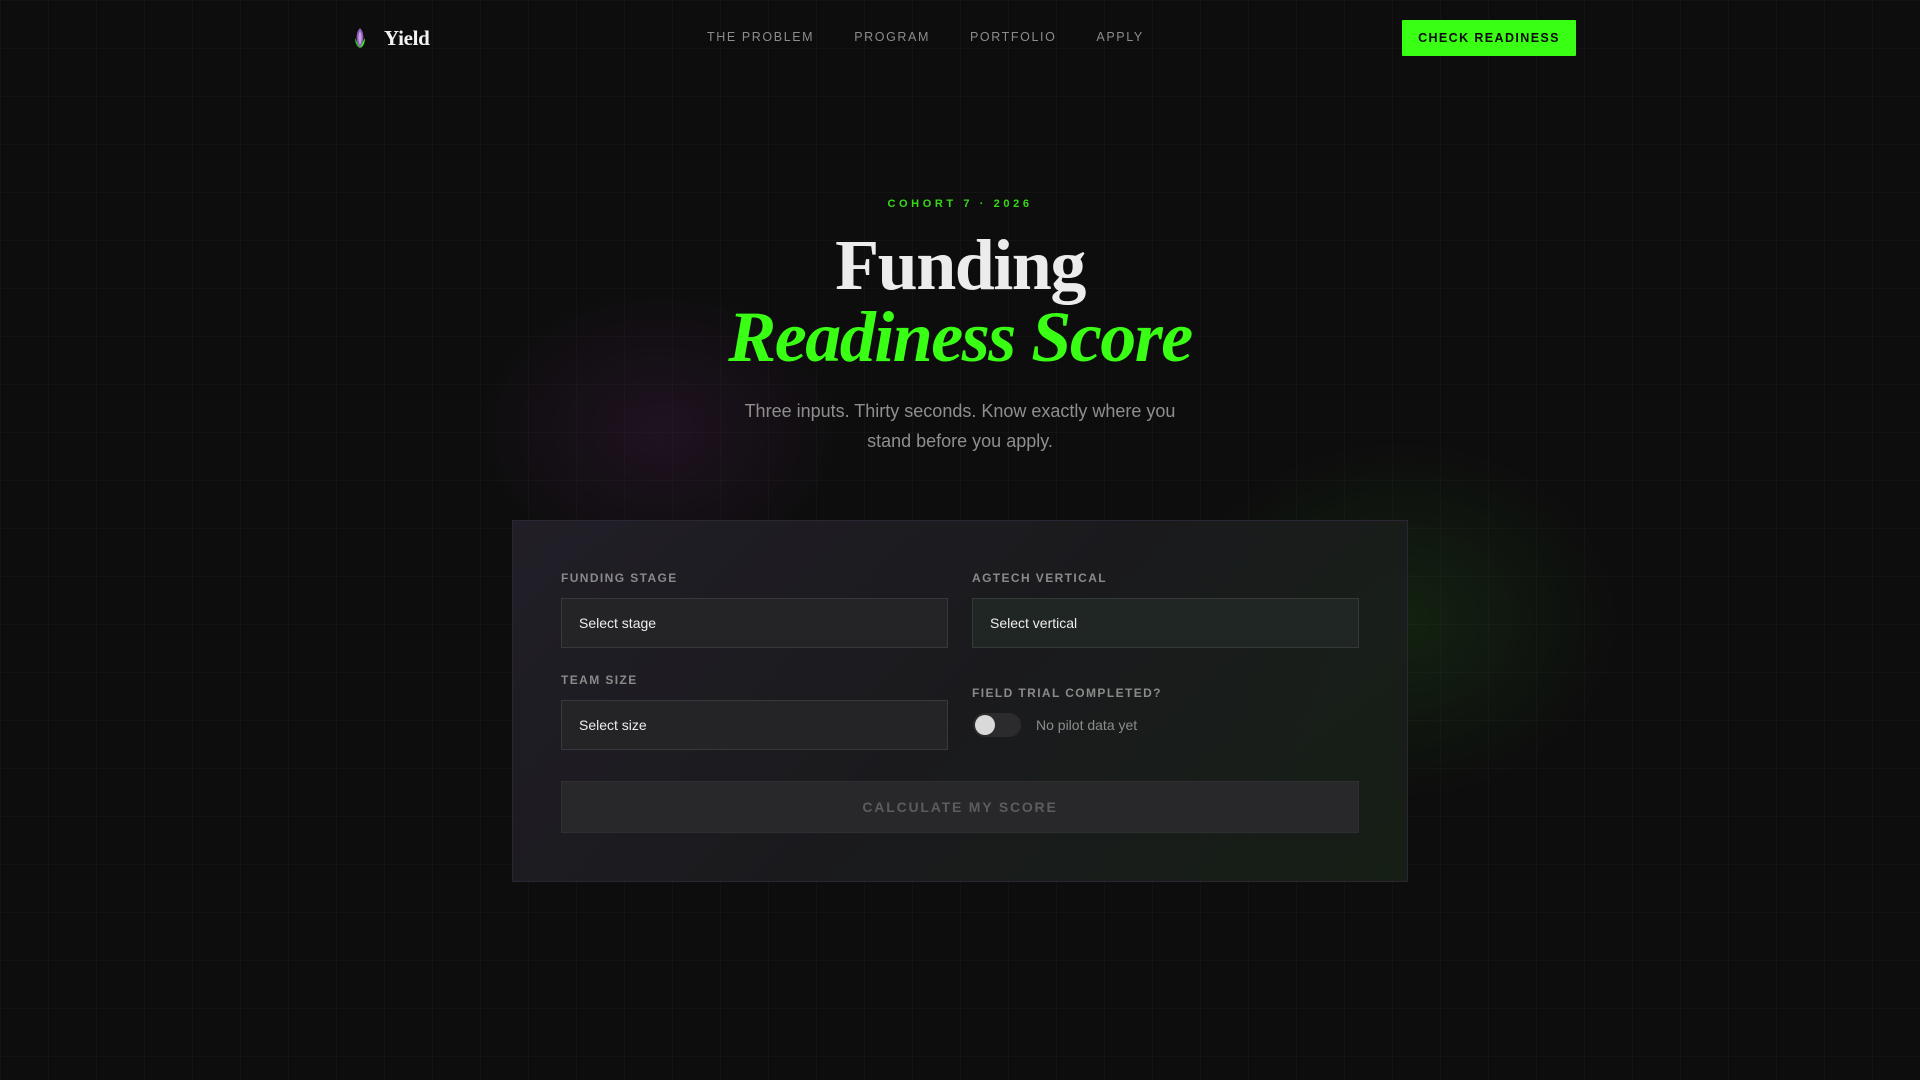 The image size is (1920, 1080). I want to click on toggle-knob, so click(985, 725).